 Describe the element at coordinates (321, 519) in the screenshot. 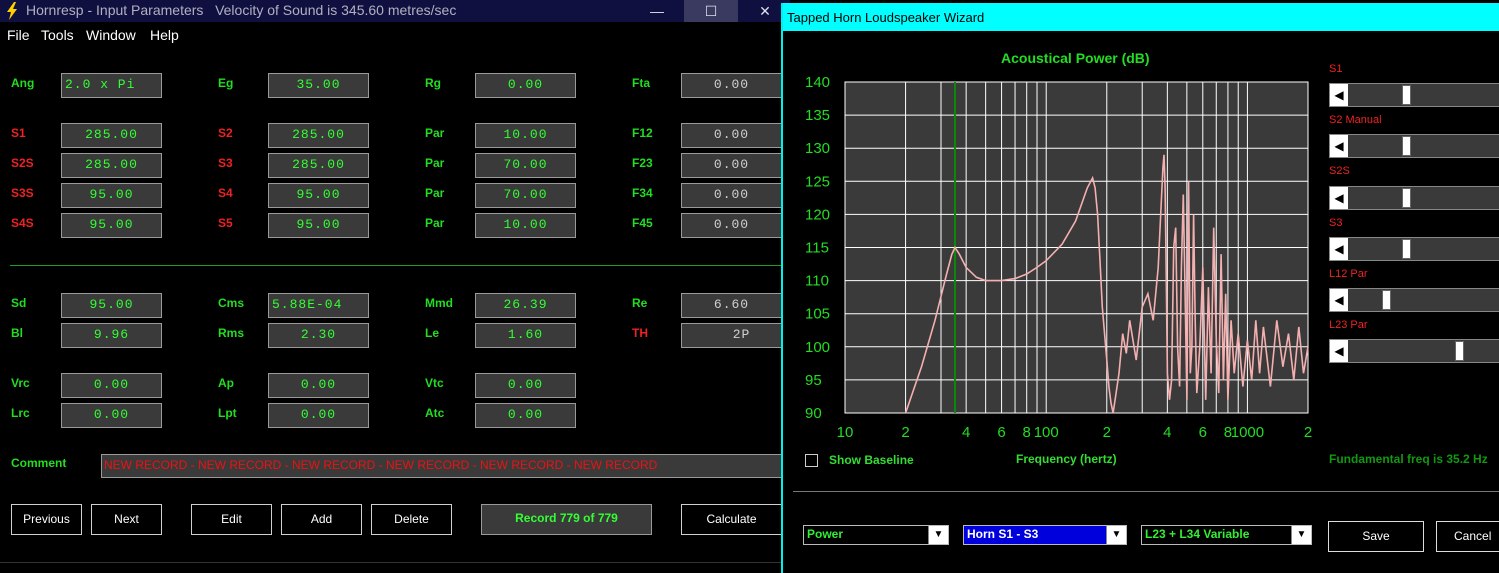

I see `add-button: Add` at that location.